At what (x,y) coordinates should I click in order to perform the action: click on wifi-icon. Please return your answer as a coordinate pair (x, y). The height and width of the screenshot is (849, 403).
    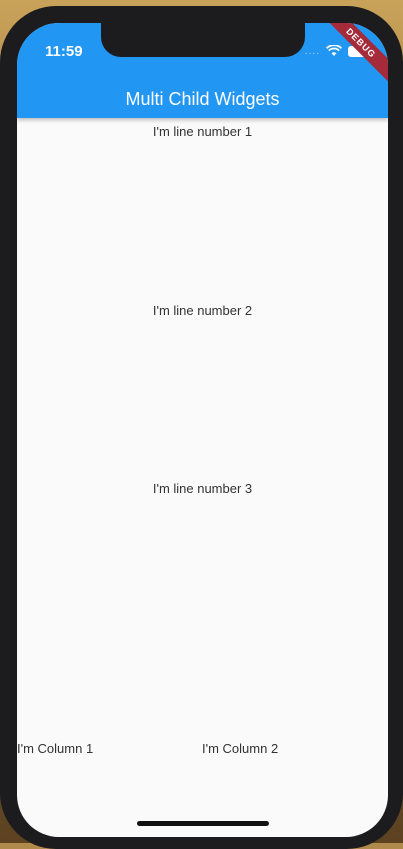
    Looking at the image, I should click on (334, 51).